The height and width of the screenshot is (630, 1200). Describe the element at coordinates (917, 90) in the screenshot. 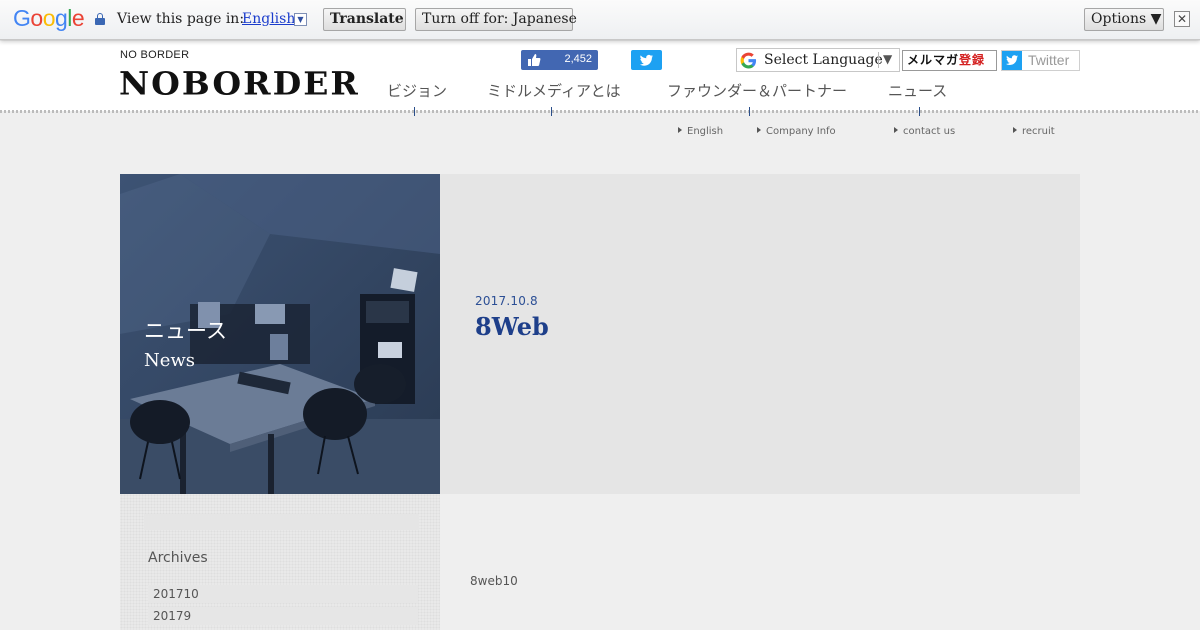

I see `nav-item-news: ニュース` at that location.